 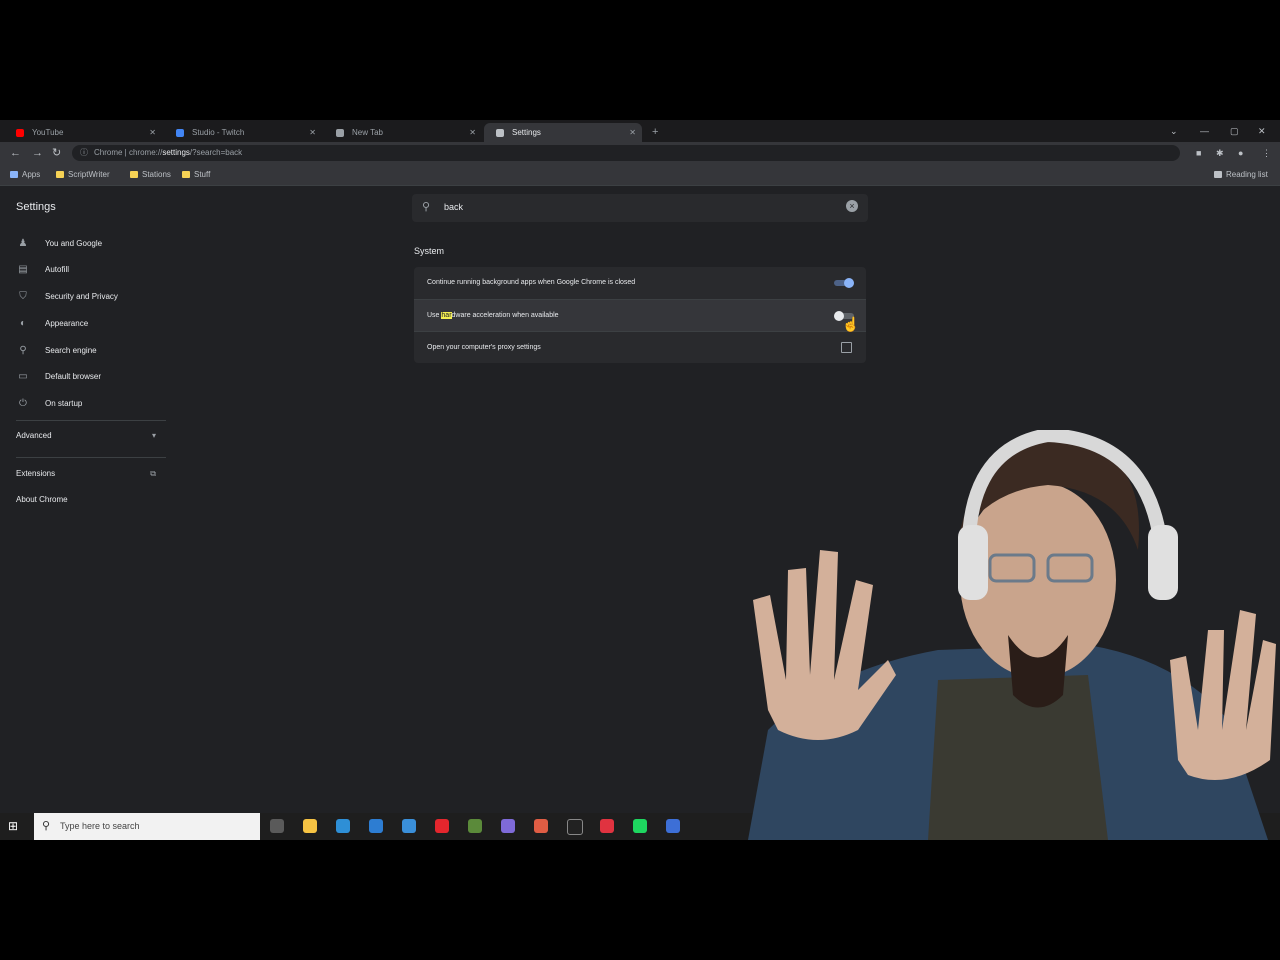 What do you see at coordinates (23, 376) in the screenshot?
I see `browser-icon: ▭` at bounding box center [23, 376].